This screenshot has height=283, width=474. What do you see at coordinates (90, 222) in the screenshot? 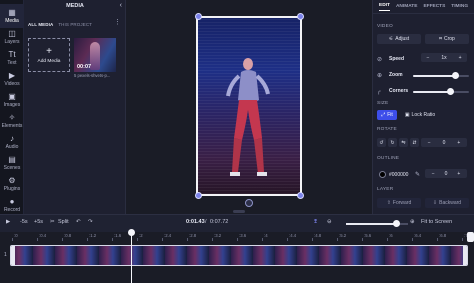
I see `redo-icon: ↷` at bounding box center [90, 222].